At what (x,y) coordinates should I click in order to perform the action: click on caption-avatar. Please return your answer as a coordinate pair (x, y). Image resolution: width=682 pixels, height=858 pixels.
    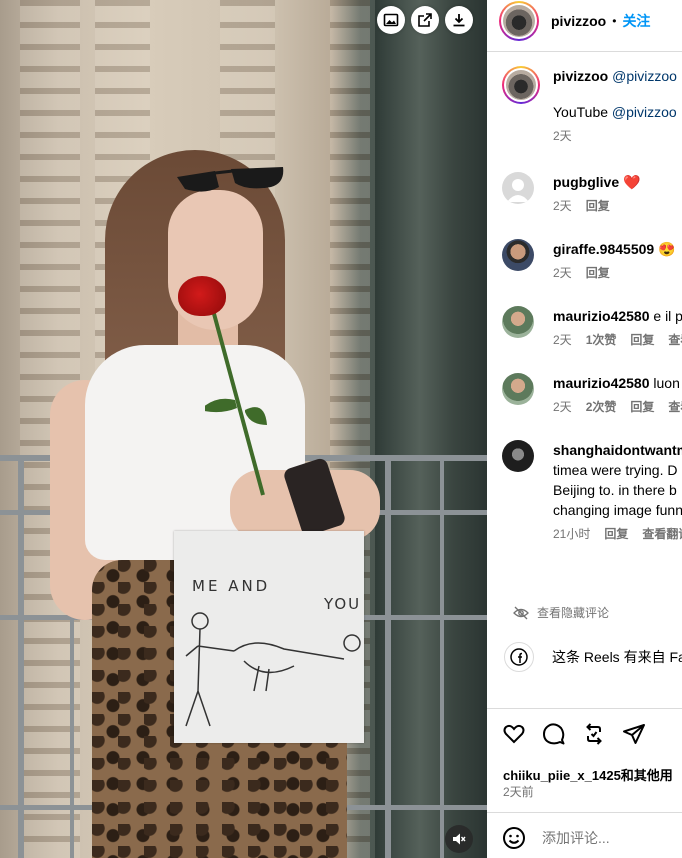
    Looking at the image, I should click on (521, 85).